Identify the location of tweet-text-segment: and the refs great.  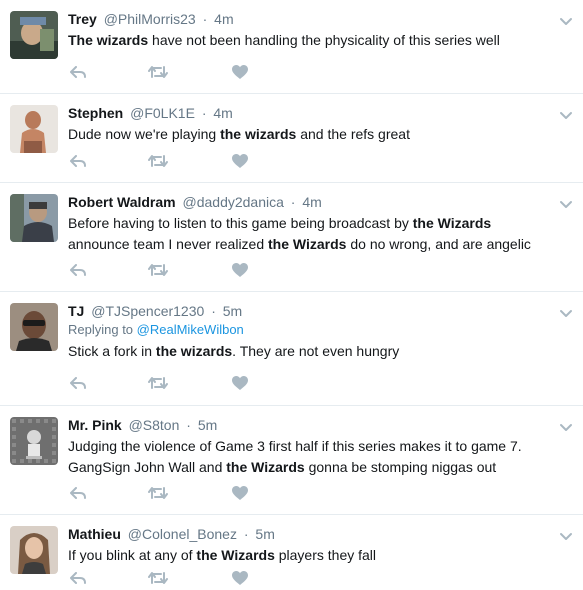
(353, 134).